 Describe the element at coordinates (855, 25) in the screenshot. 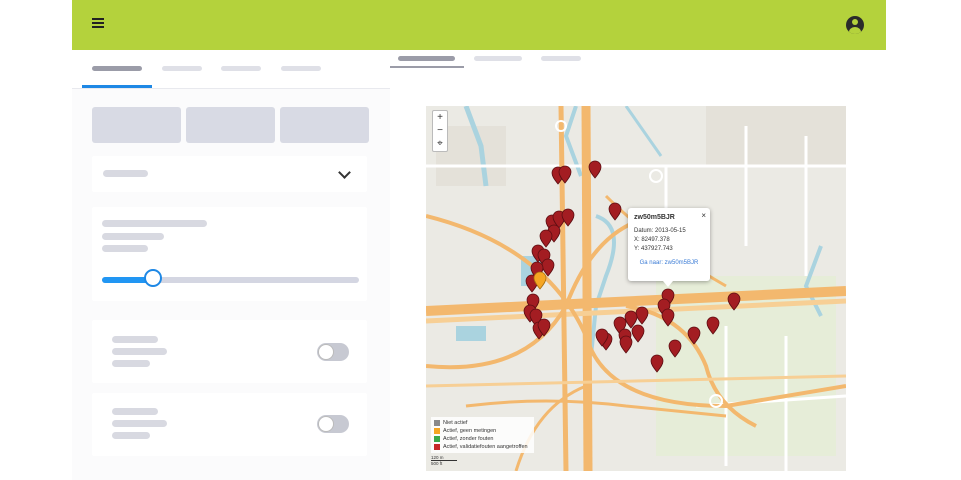

I see `account-circle-icon` at that location.